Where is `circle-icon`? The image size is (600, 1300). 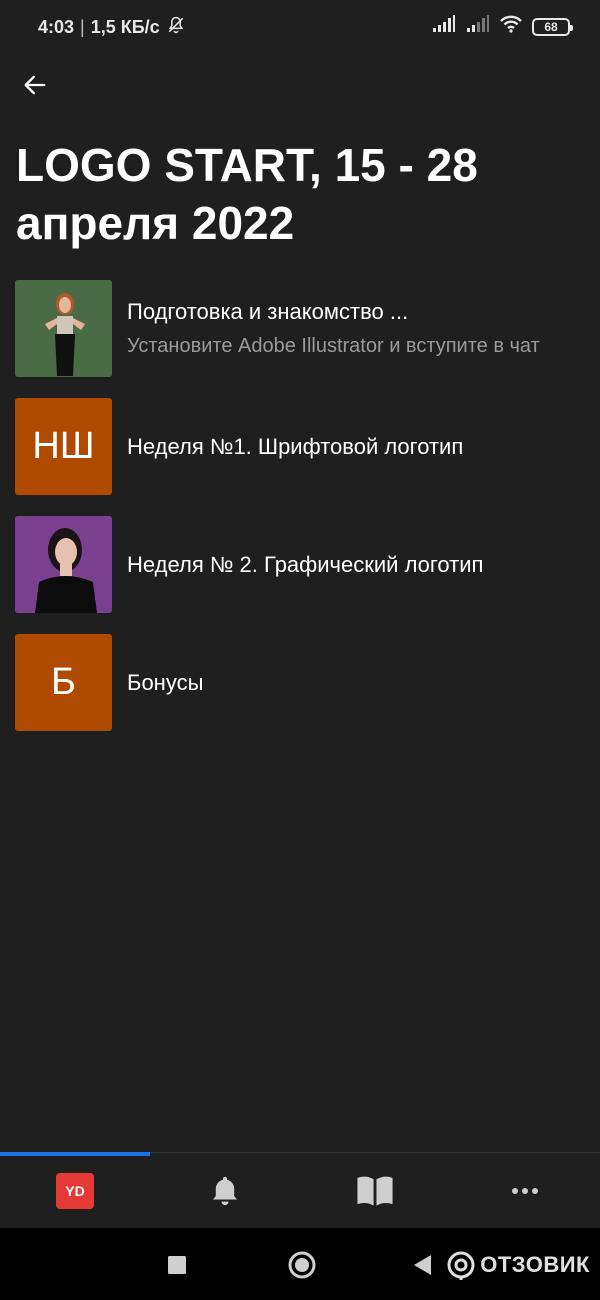
circle-icon is located at coordinates (302, 1265).